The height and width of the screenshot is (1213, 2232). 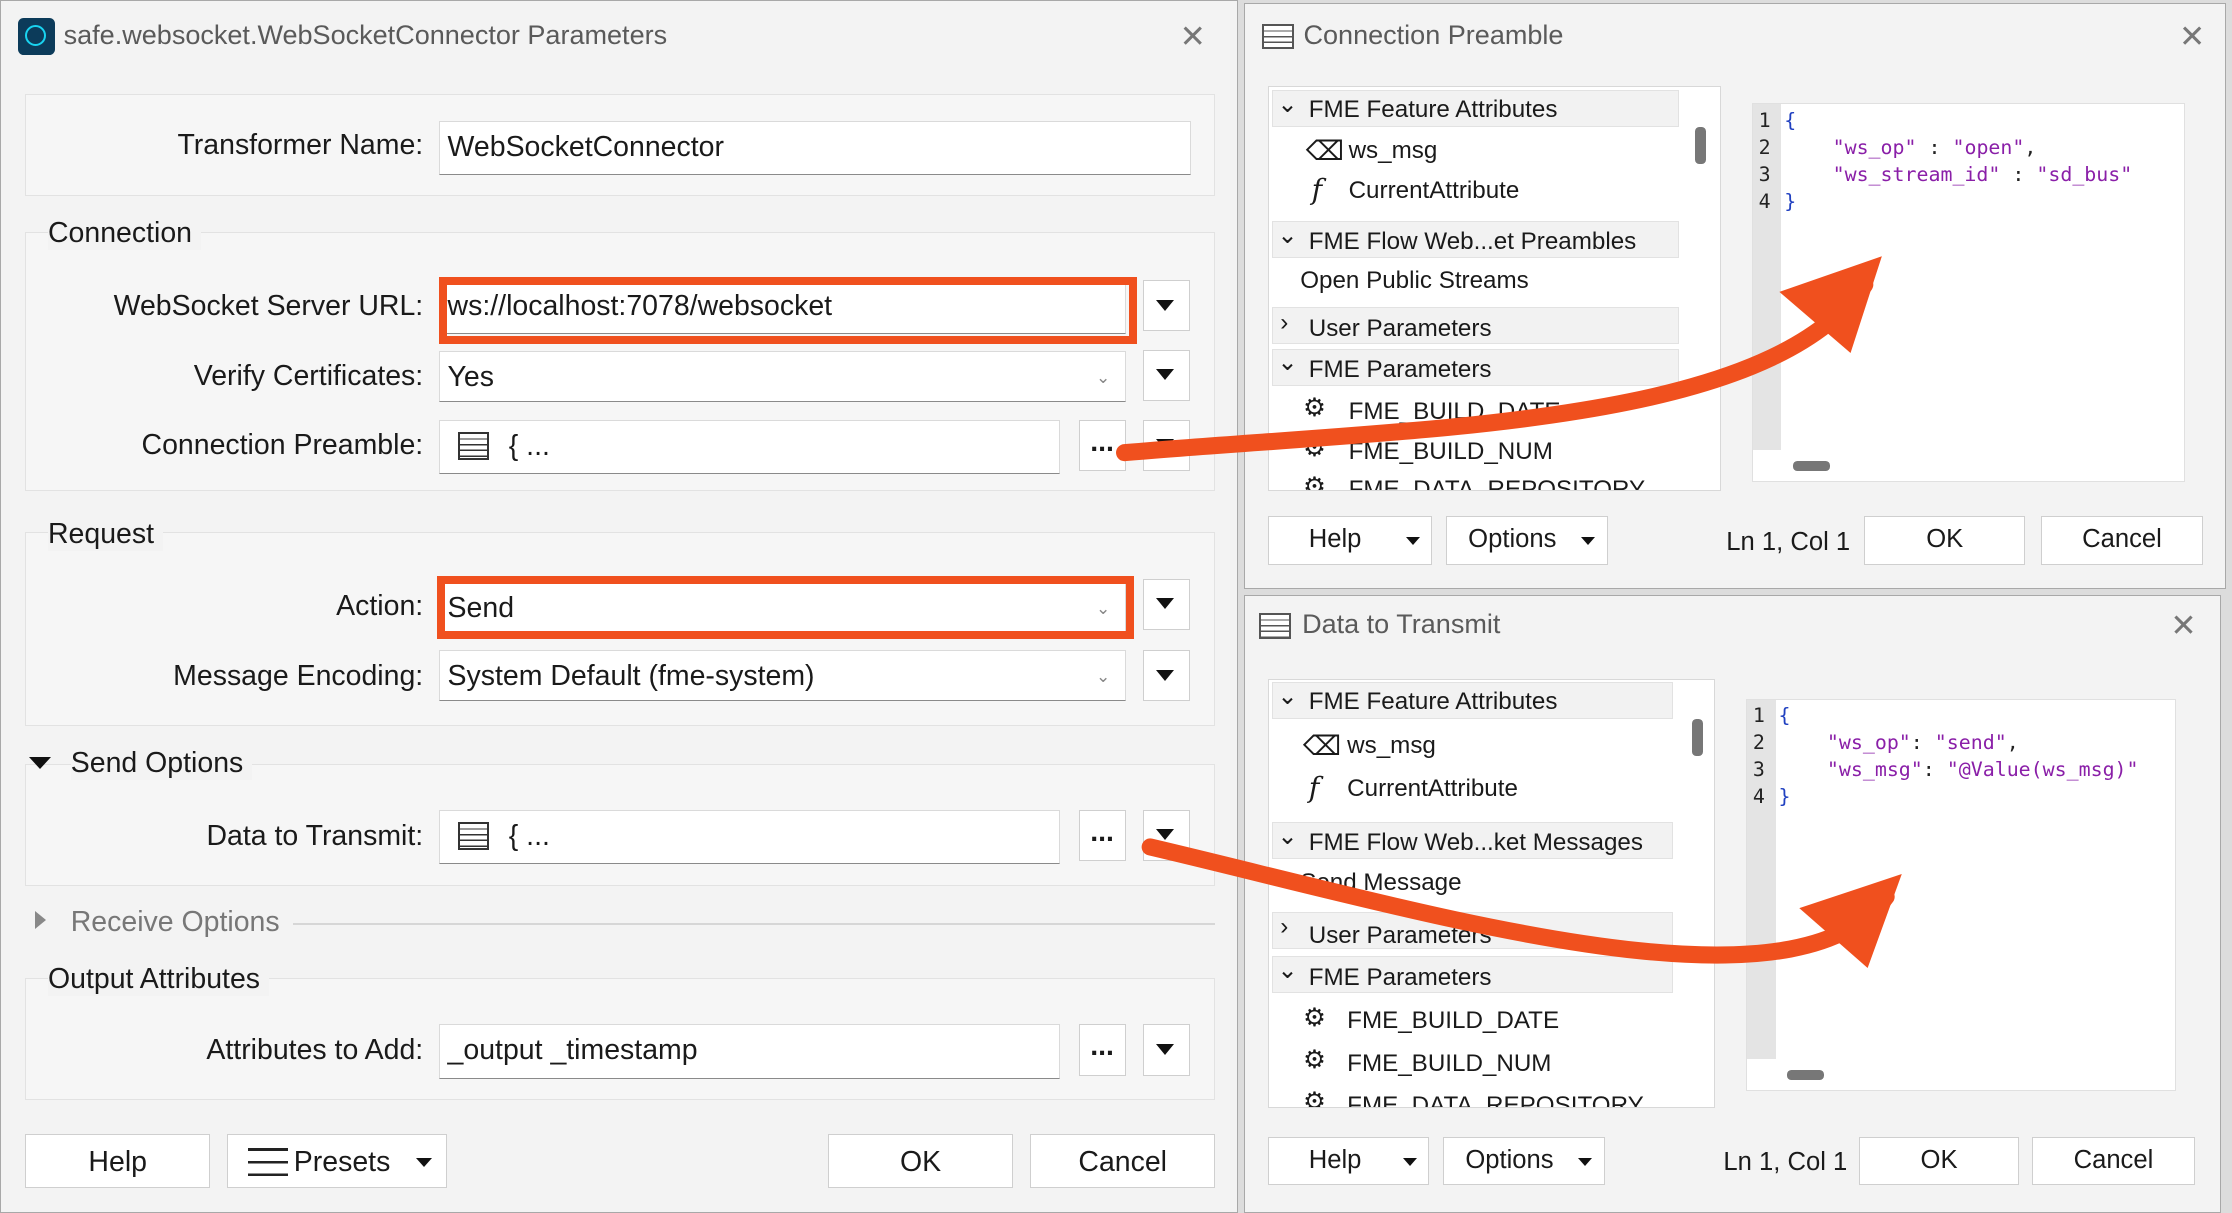 What do you see at coordinates (342, 1162) in the screenshot?
I see `presets-label: Presets` at bounding box center [342, 1162].